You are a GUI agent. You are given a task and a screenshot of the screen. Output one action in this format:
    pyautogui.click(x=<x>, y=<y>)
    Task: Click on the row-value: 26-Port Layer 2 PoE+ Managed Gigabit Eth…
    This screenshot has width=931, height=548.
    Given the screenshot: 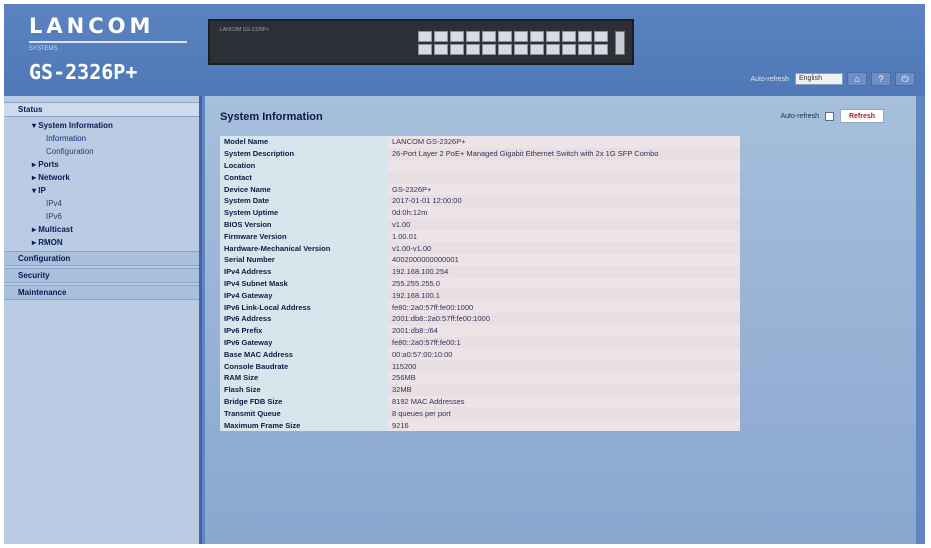 What is the action you would take?
    pyautogui.click(x=564, y=153)
    